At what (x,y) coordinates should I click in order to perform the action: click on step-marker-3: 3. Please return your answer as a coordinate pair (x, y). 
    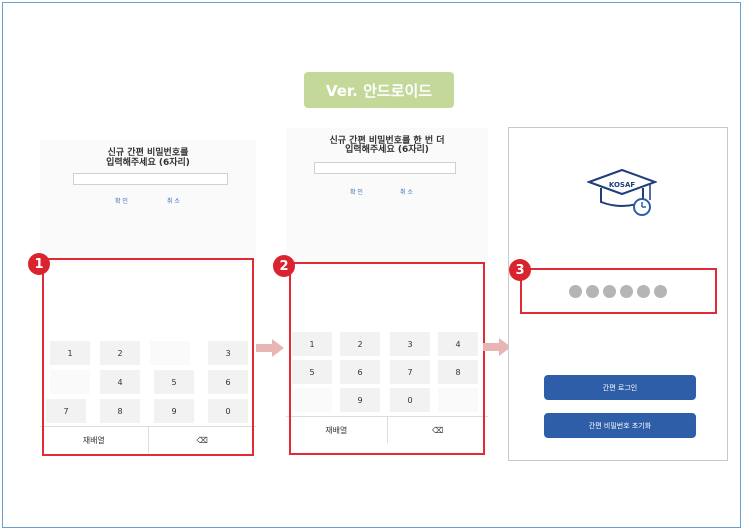
    Looking at the image, I should click on (520, 270).